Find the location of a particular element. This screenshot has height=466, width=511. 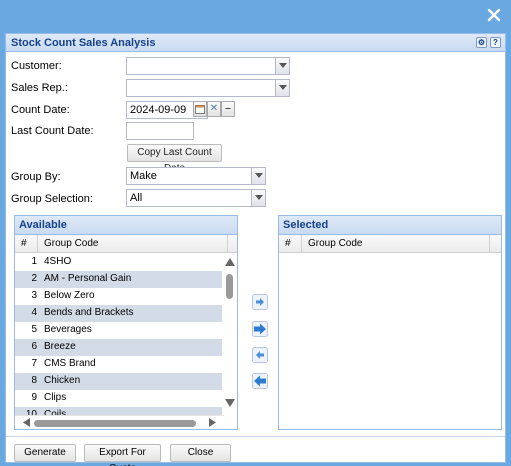

scroll-up-icon is located at coordinates (230, 262).